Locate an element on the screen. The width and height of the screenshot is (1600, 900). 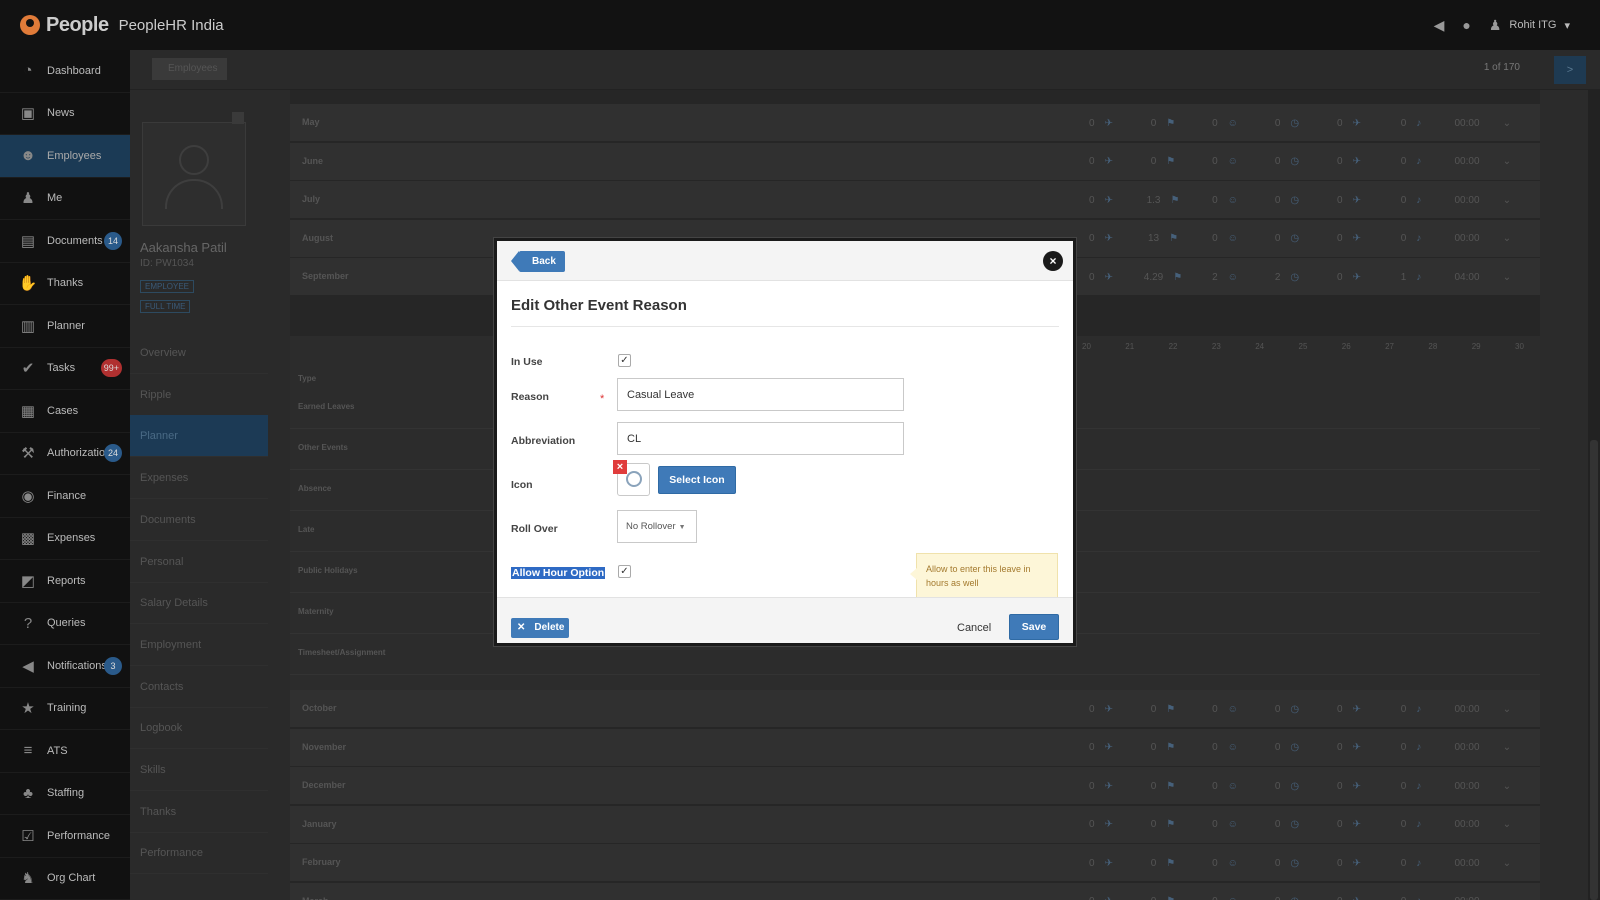
delete-button: ✕ Delete is located at coordinates (540, 628).